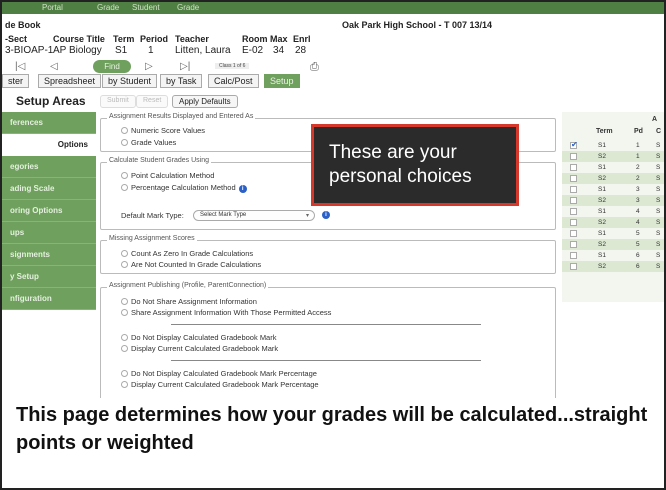  Describe the element at coordinates (70, 81) in the screenshot. I see `tab-spreadsheet: Spreadsheet` at that location.